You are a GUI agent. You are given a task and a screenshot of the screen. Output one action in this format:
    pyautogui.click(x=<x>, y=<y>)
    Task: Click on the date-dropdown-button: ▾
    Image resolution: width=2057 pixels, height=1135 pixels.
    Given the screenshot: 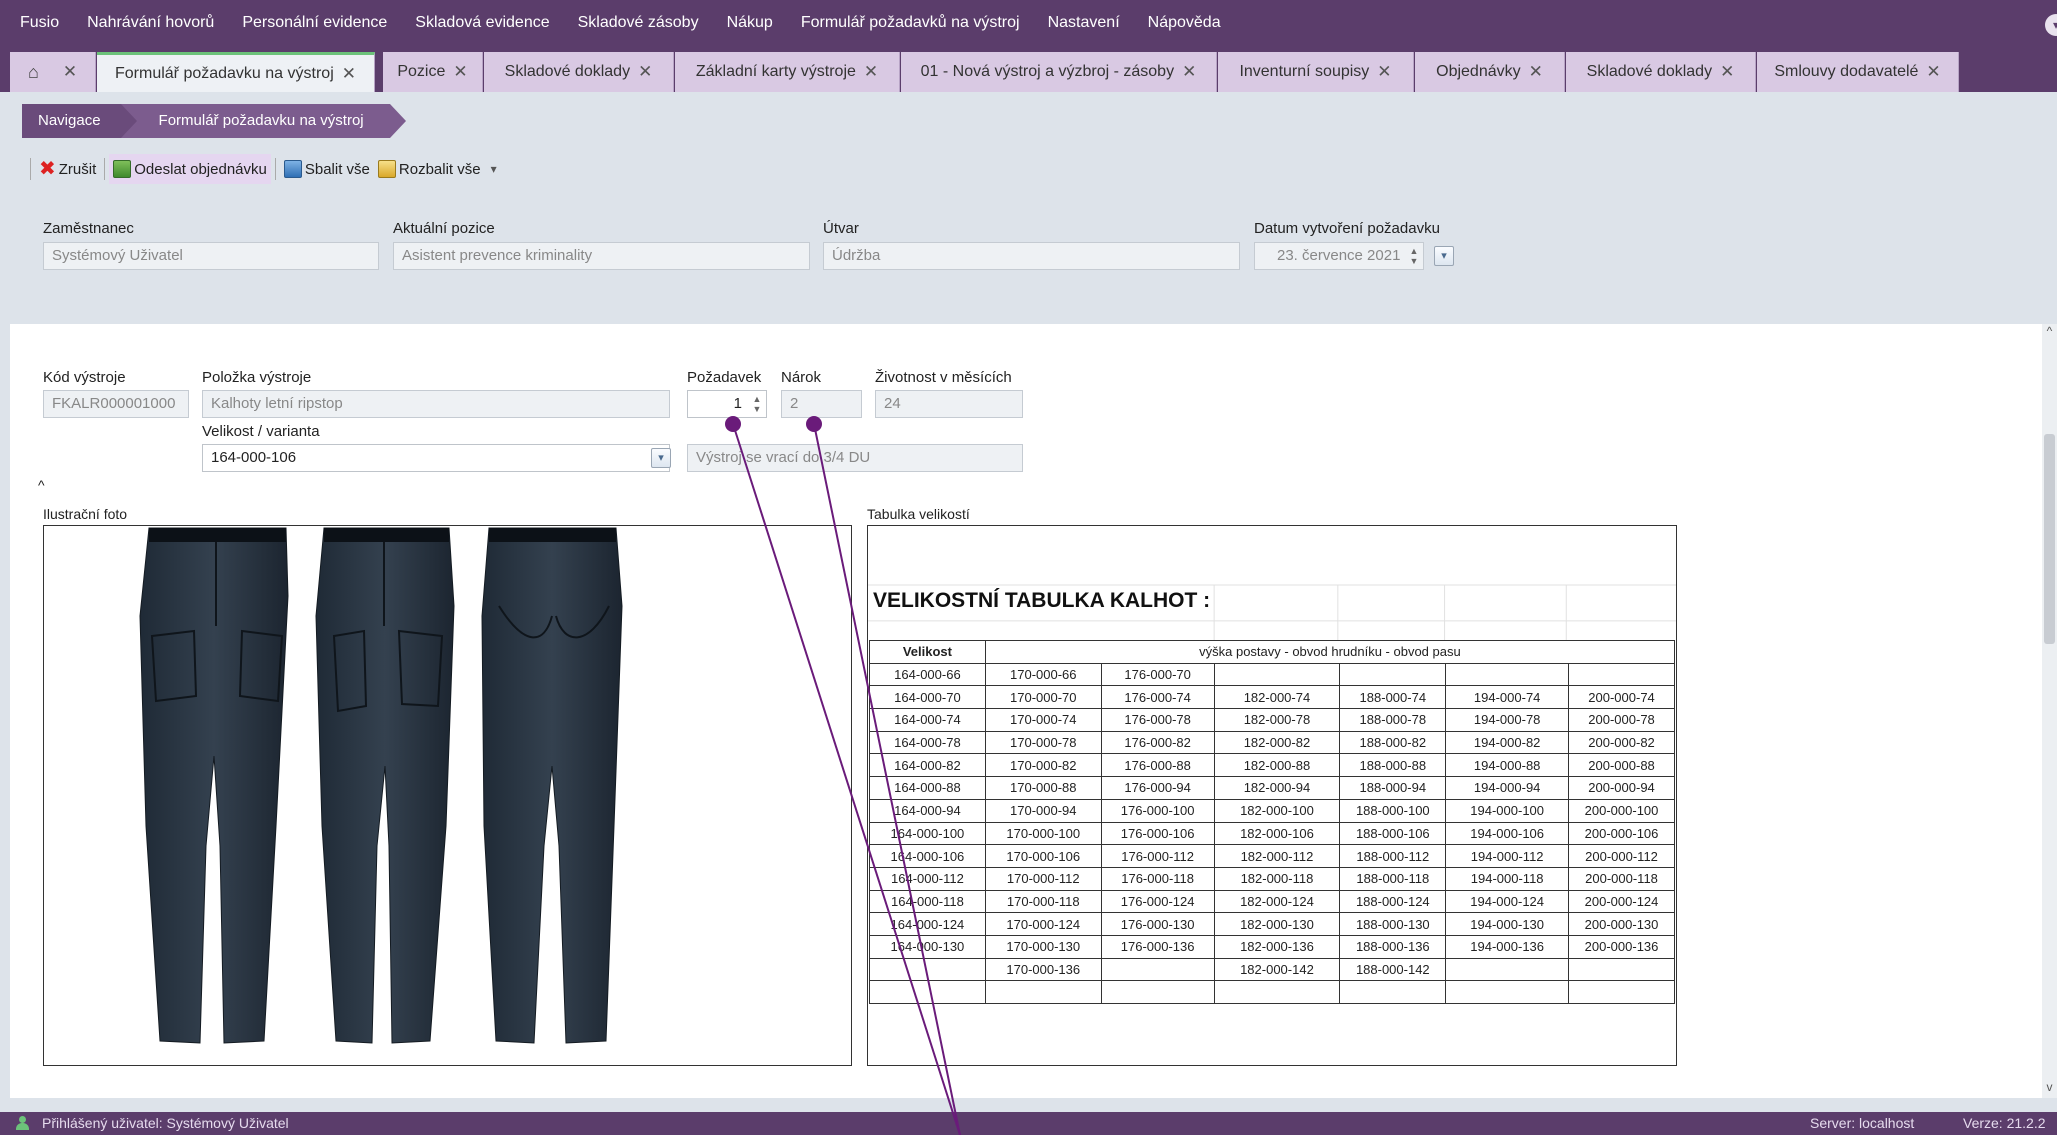 What is the action you would take?
    pyautogui.click(x=1444, y=256)
    